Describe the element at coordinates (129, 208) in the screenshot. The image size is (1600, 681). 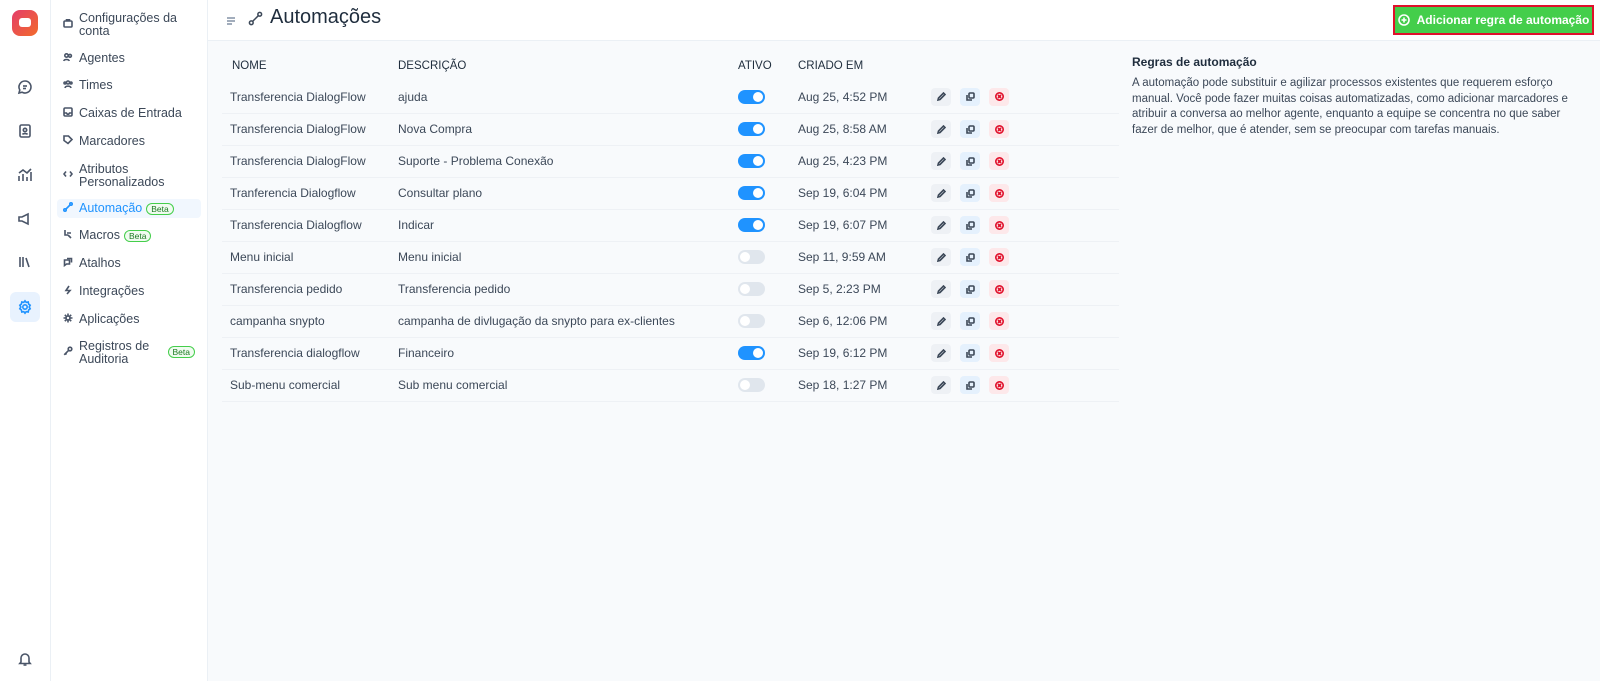
I see `sidebar-item-automation: Automação Beta` at that location.